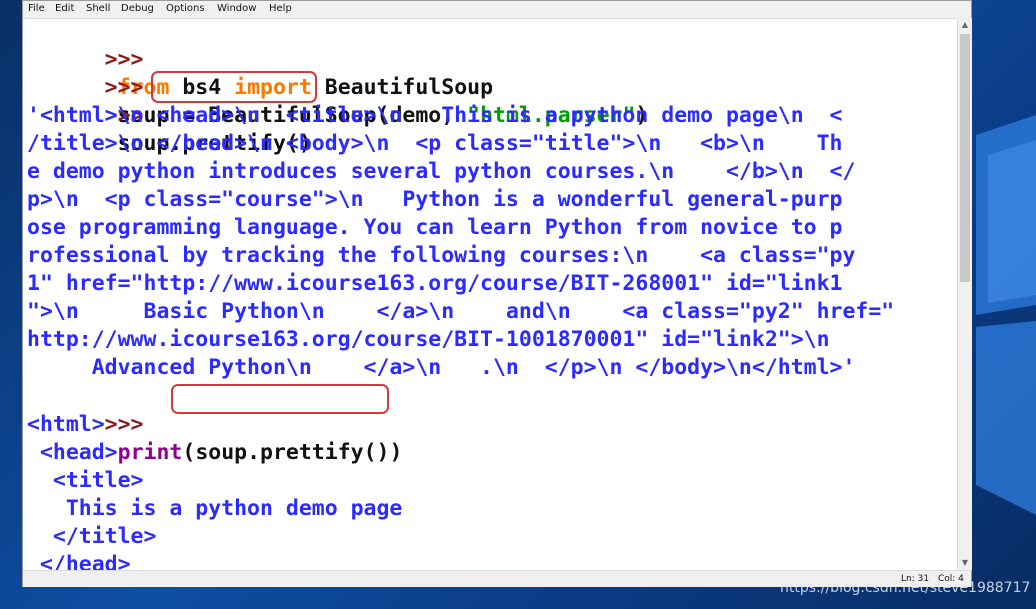 This screenshot has height=609, width=1036. What do you see at coordinates (292, 452) in the screenshot?
I see `prettify-call: soup.prettify()` at bounding box center [292, 452].